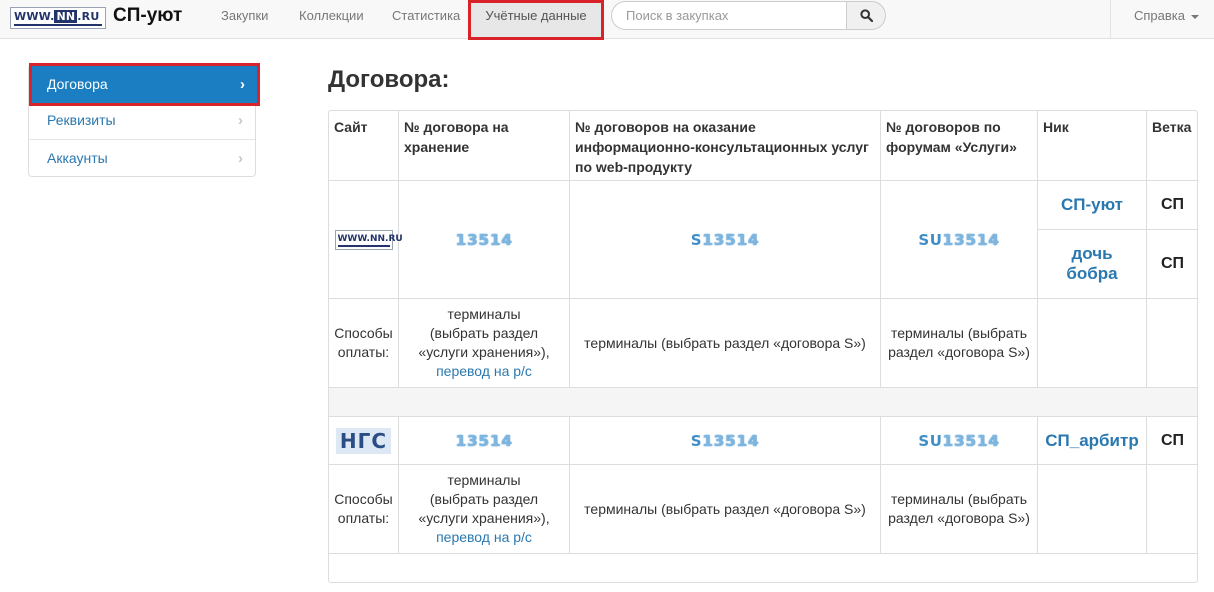 This screenshot has width=1214, height=592. What do you see at coordinates (484, 146) in the screenshot?
I see `header-storage-contract: № договора на хранение` at bounding box center [484, 146].